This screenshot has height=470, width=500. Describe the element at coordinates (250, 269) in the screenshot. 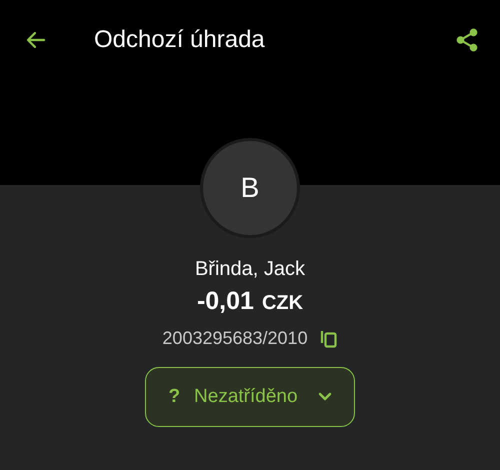

I see `counterparty-name: Břinda, Jack` at that location.